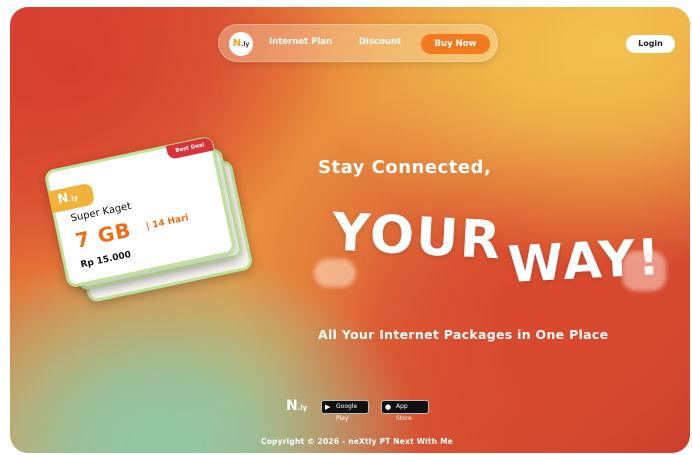 The image size is (692, 455). I want to click on login-button: Login, so click(650, 44).